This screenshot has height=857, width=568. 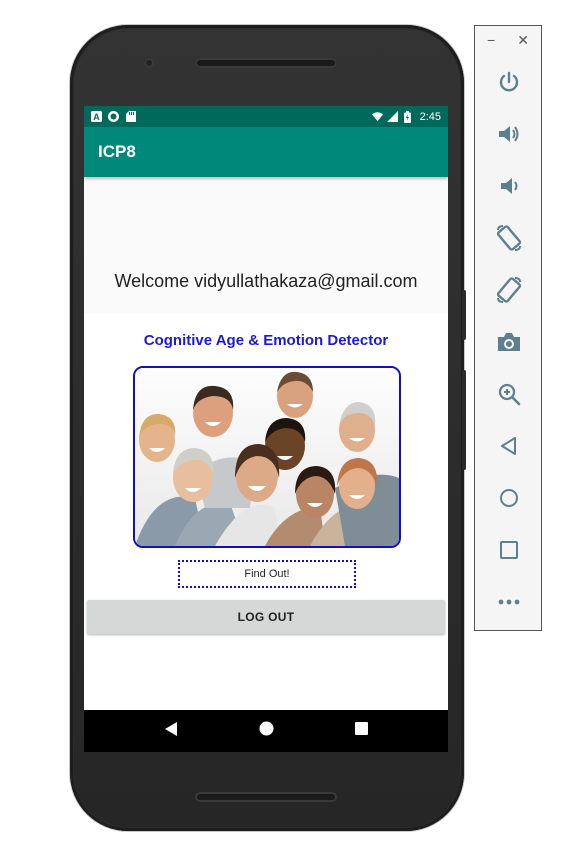 I want to click on status-time: 2:45, so click(x=430, y=116).